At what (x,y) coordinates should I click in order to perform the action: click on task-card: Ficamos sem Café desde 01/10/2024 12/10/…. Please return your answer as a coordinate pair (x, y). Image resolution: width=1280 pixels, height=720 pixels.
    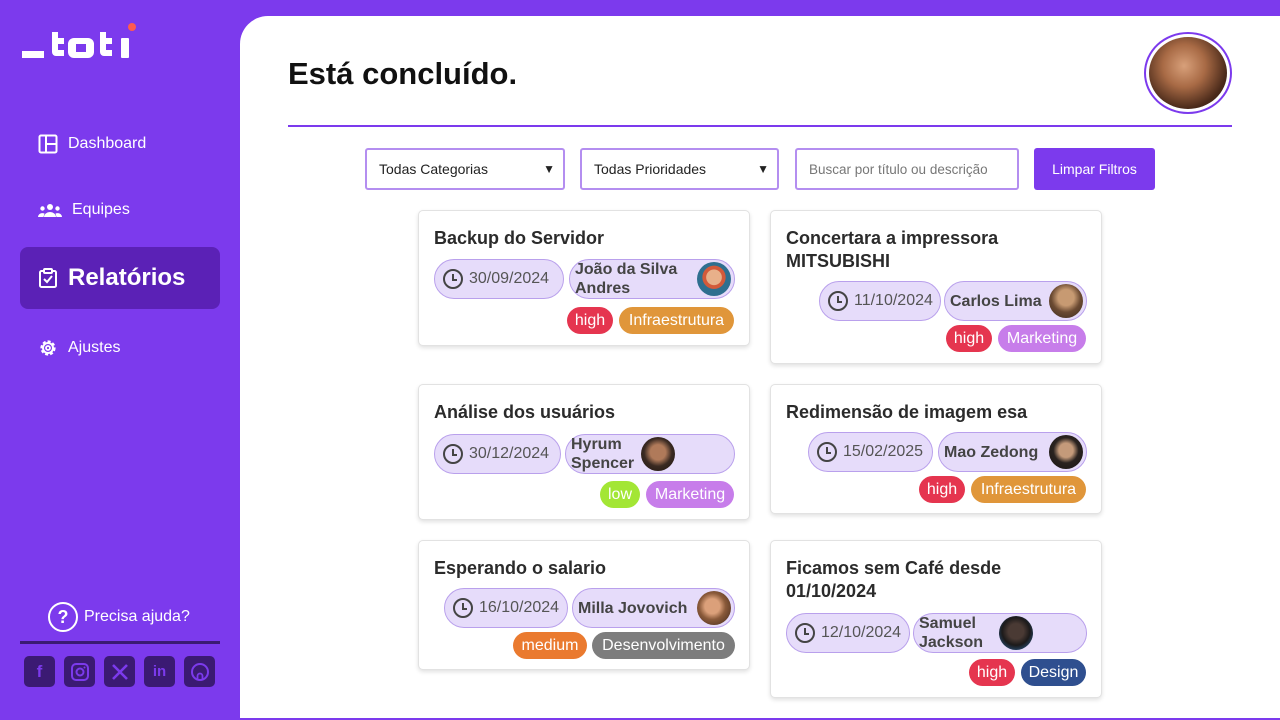
    Looking at the image, I should click on (936, 619).